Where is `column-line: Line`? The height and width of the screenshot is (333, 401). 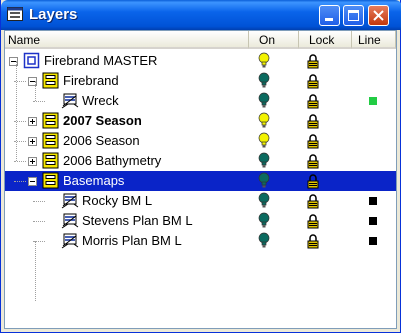 column-line: Line is located at coordinates (374, 40).